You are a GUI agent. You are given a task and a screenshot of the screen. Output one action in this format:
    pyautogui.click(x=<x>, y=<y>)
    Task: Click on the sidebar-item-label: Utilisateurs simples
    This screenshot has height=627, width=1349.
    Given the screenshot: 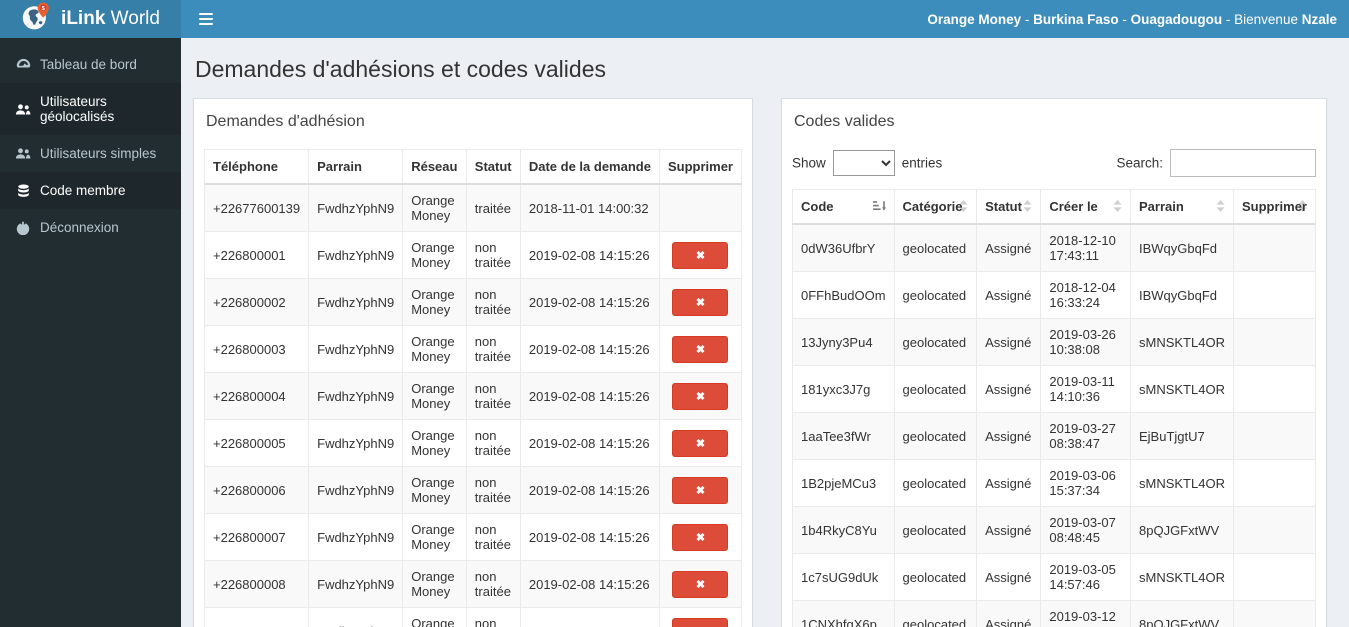 What is the action you would take?
    pyautogui.click(x=98, y=153)
    